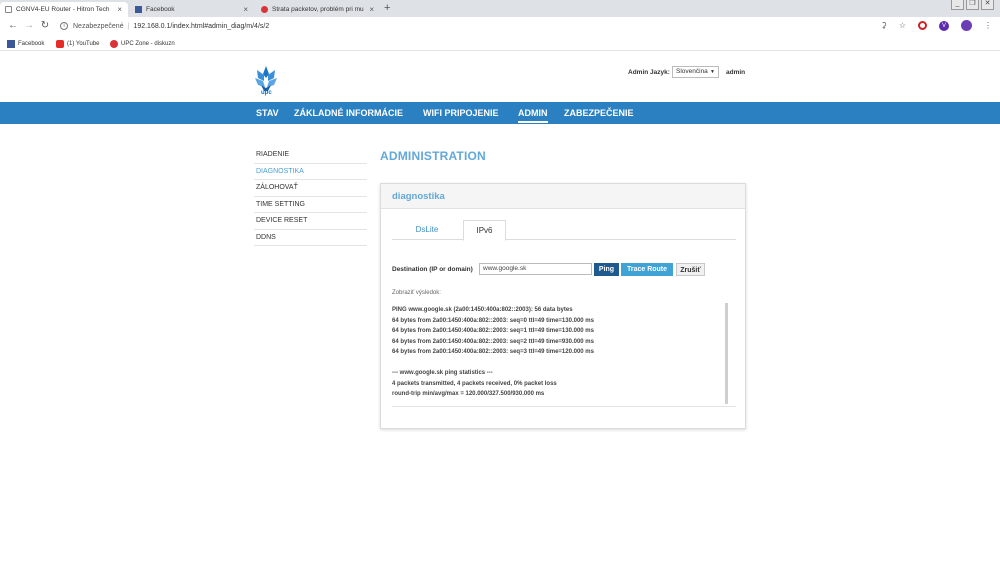 This screenshot has width=1000, height=563. I want to click on result-line, so click(557, 363).